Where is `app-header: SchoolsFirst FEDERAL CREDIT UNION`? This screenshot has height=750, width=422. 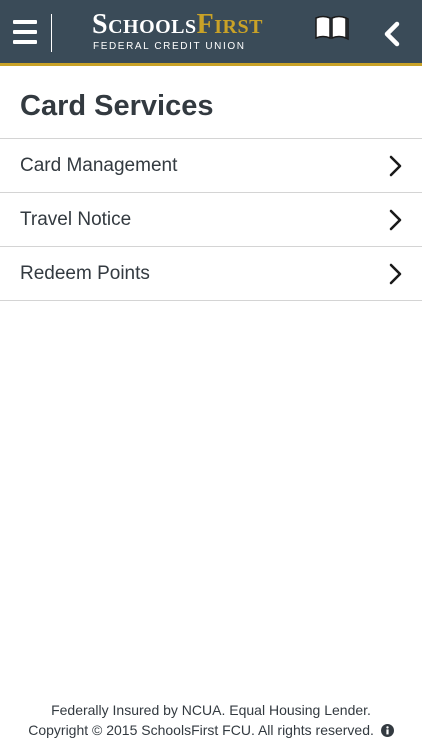 app-header: SchoolsFirst FEDERAL CREDIT UNION is located at coordinates (211, 33).